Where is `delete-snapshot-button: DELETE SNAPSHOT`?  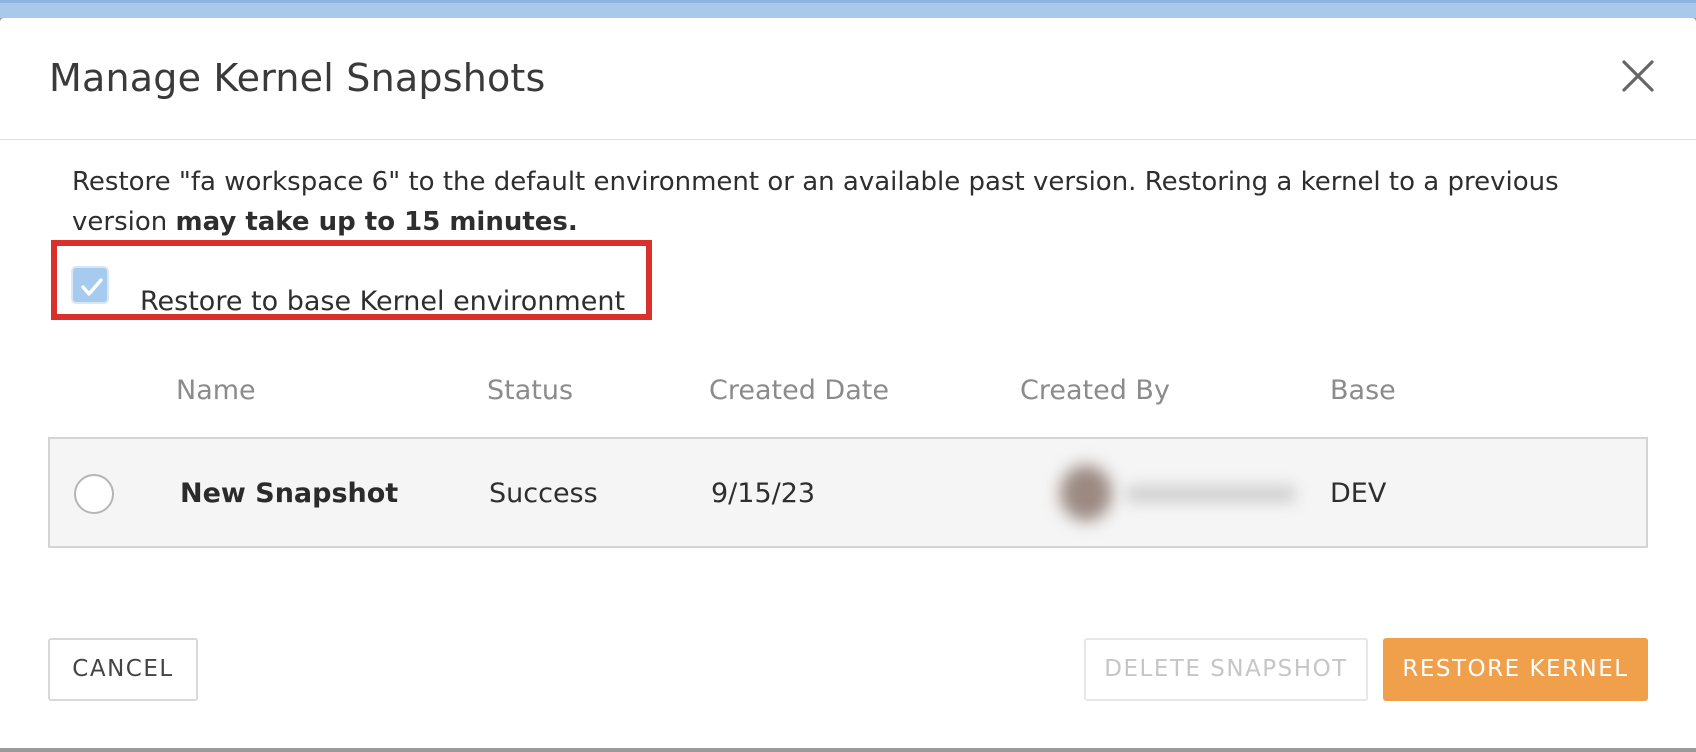
delete-snapshot-button: DELETE SNAPSHOT is located at coordinates (1226, 669).